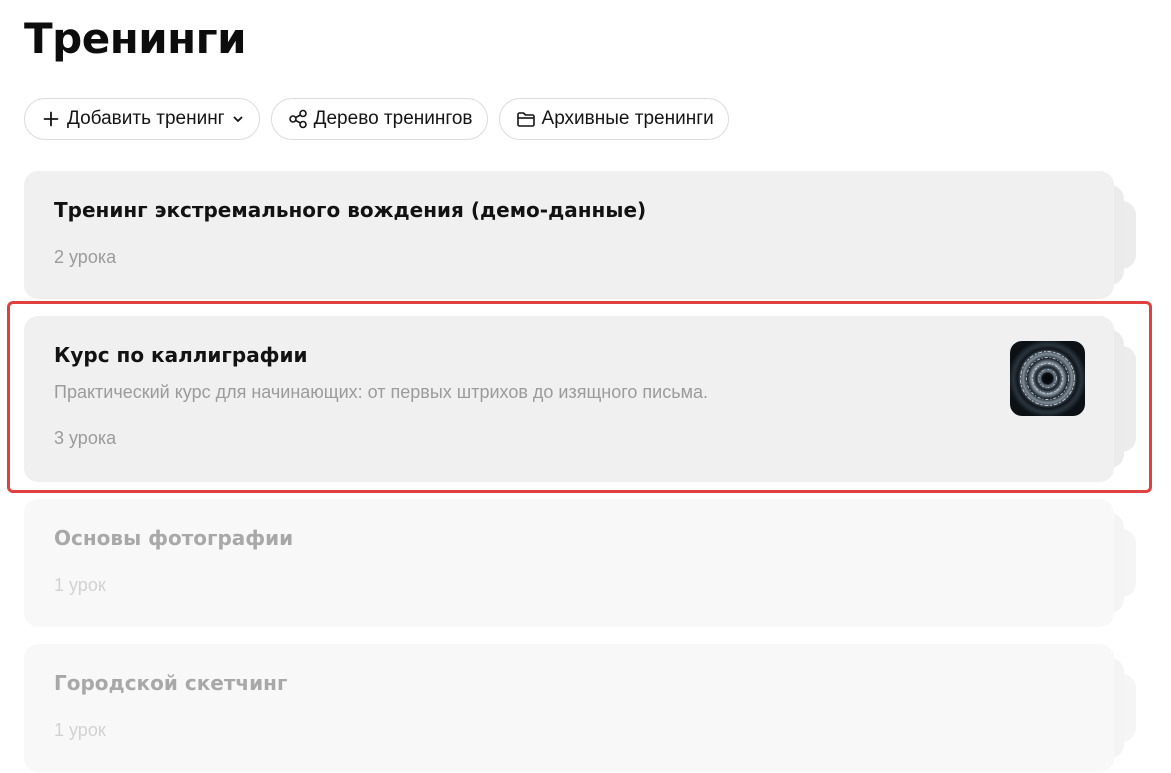  I want to click on add-training-button: Добавить тренинг, so click(142, 119).